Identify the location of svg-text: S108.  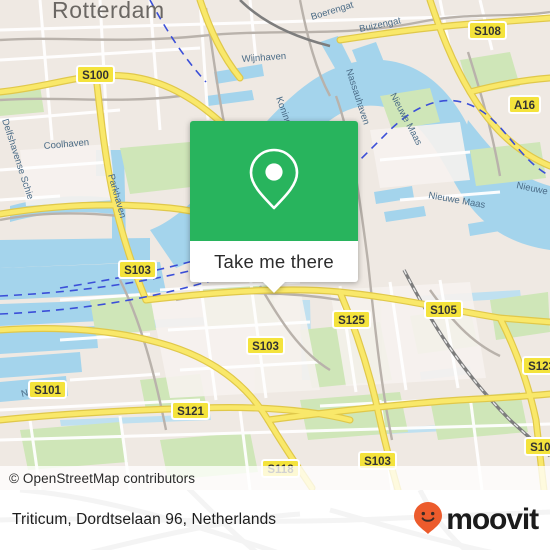
(487, 32).